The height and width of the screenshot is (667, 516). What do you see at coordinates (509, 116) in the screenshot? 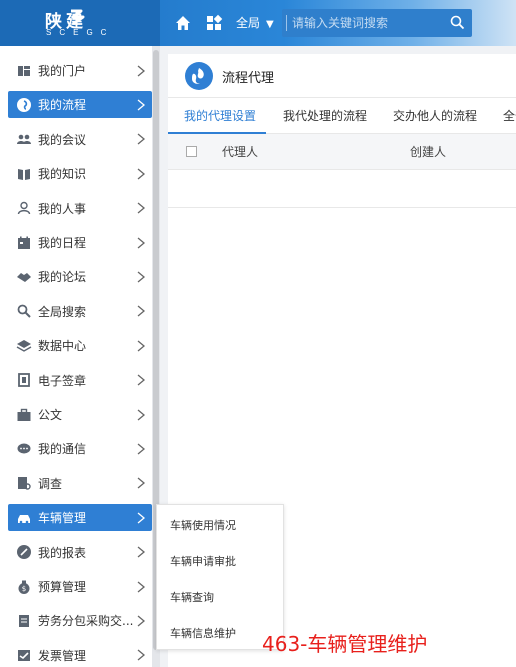
I see `tab-all: 全部` at bounding box center [509, 116].